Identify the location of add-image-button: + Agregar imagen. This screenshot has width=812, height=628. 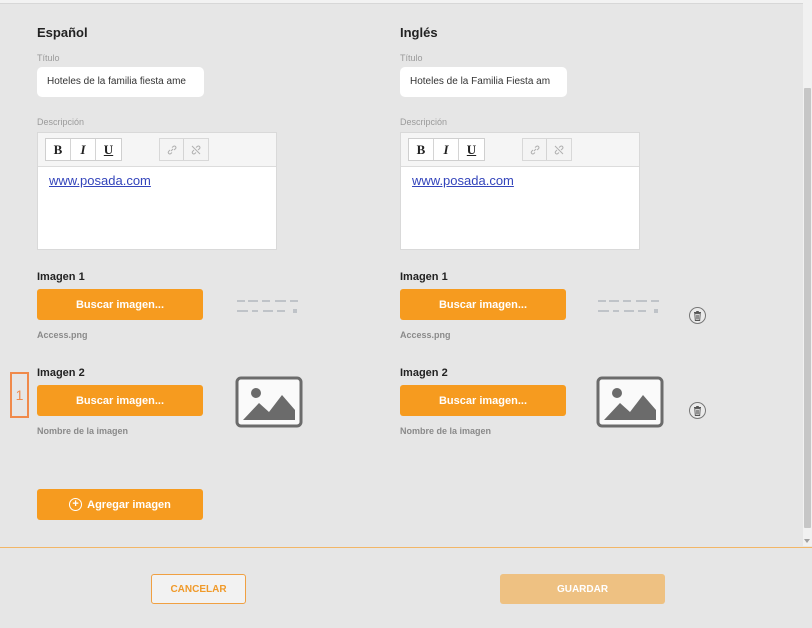
(120, 504).